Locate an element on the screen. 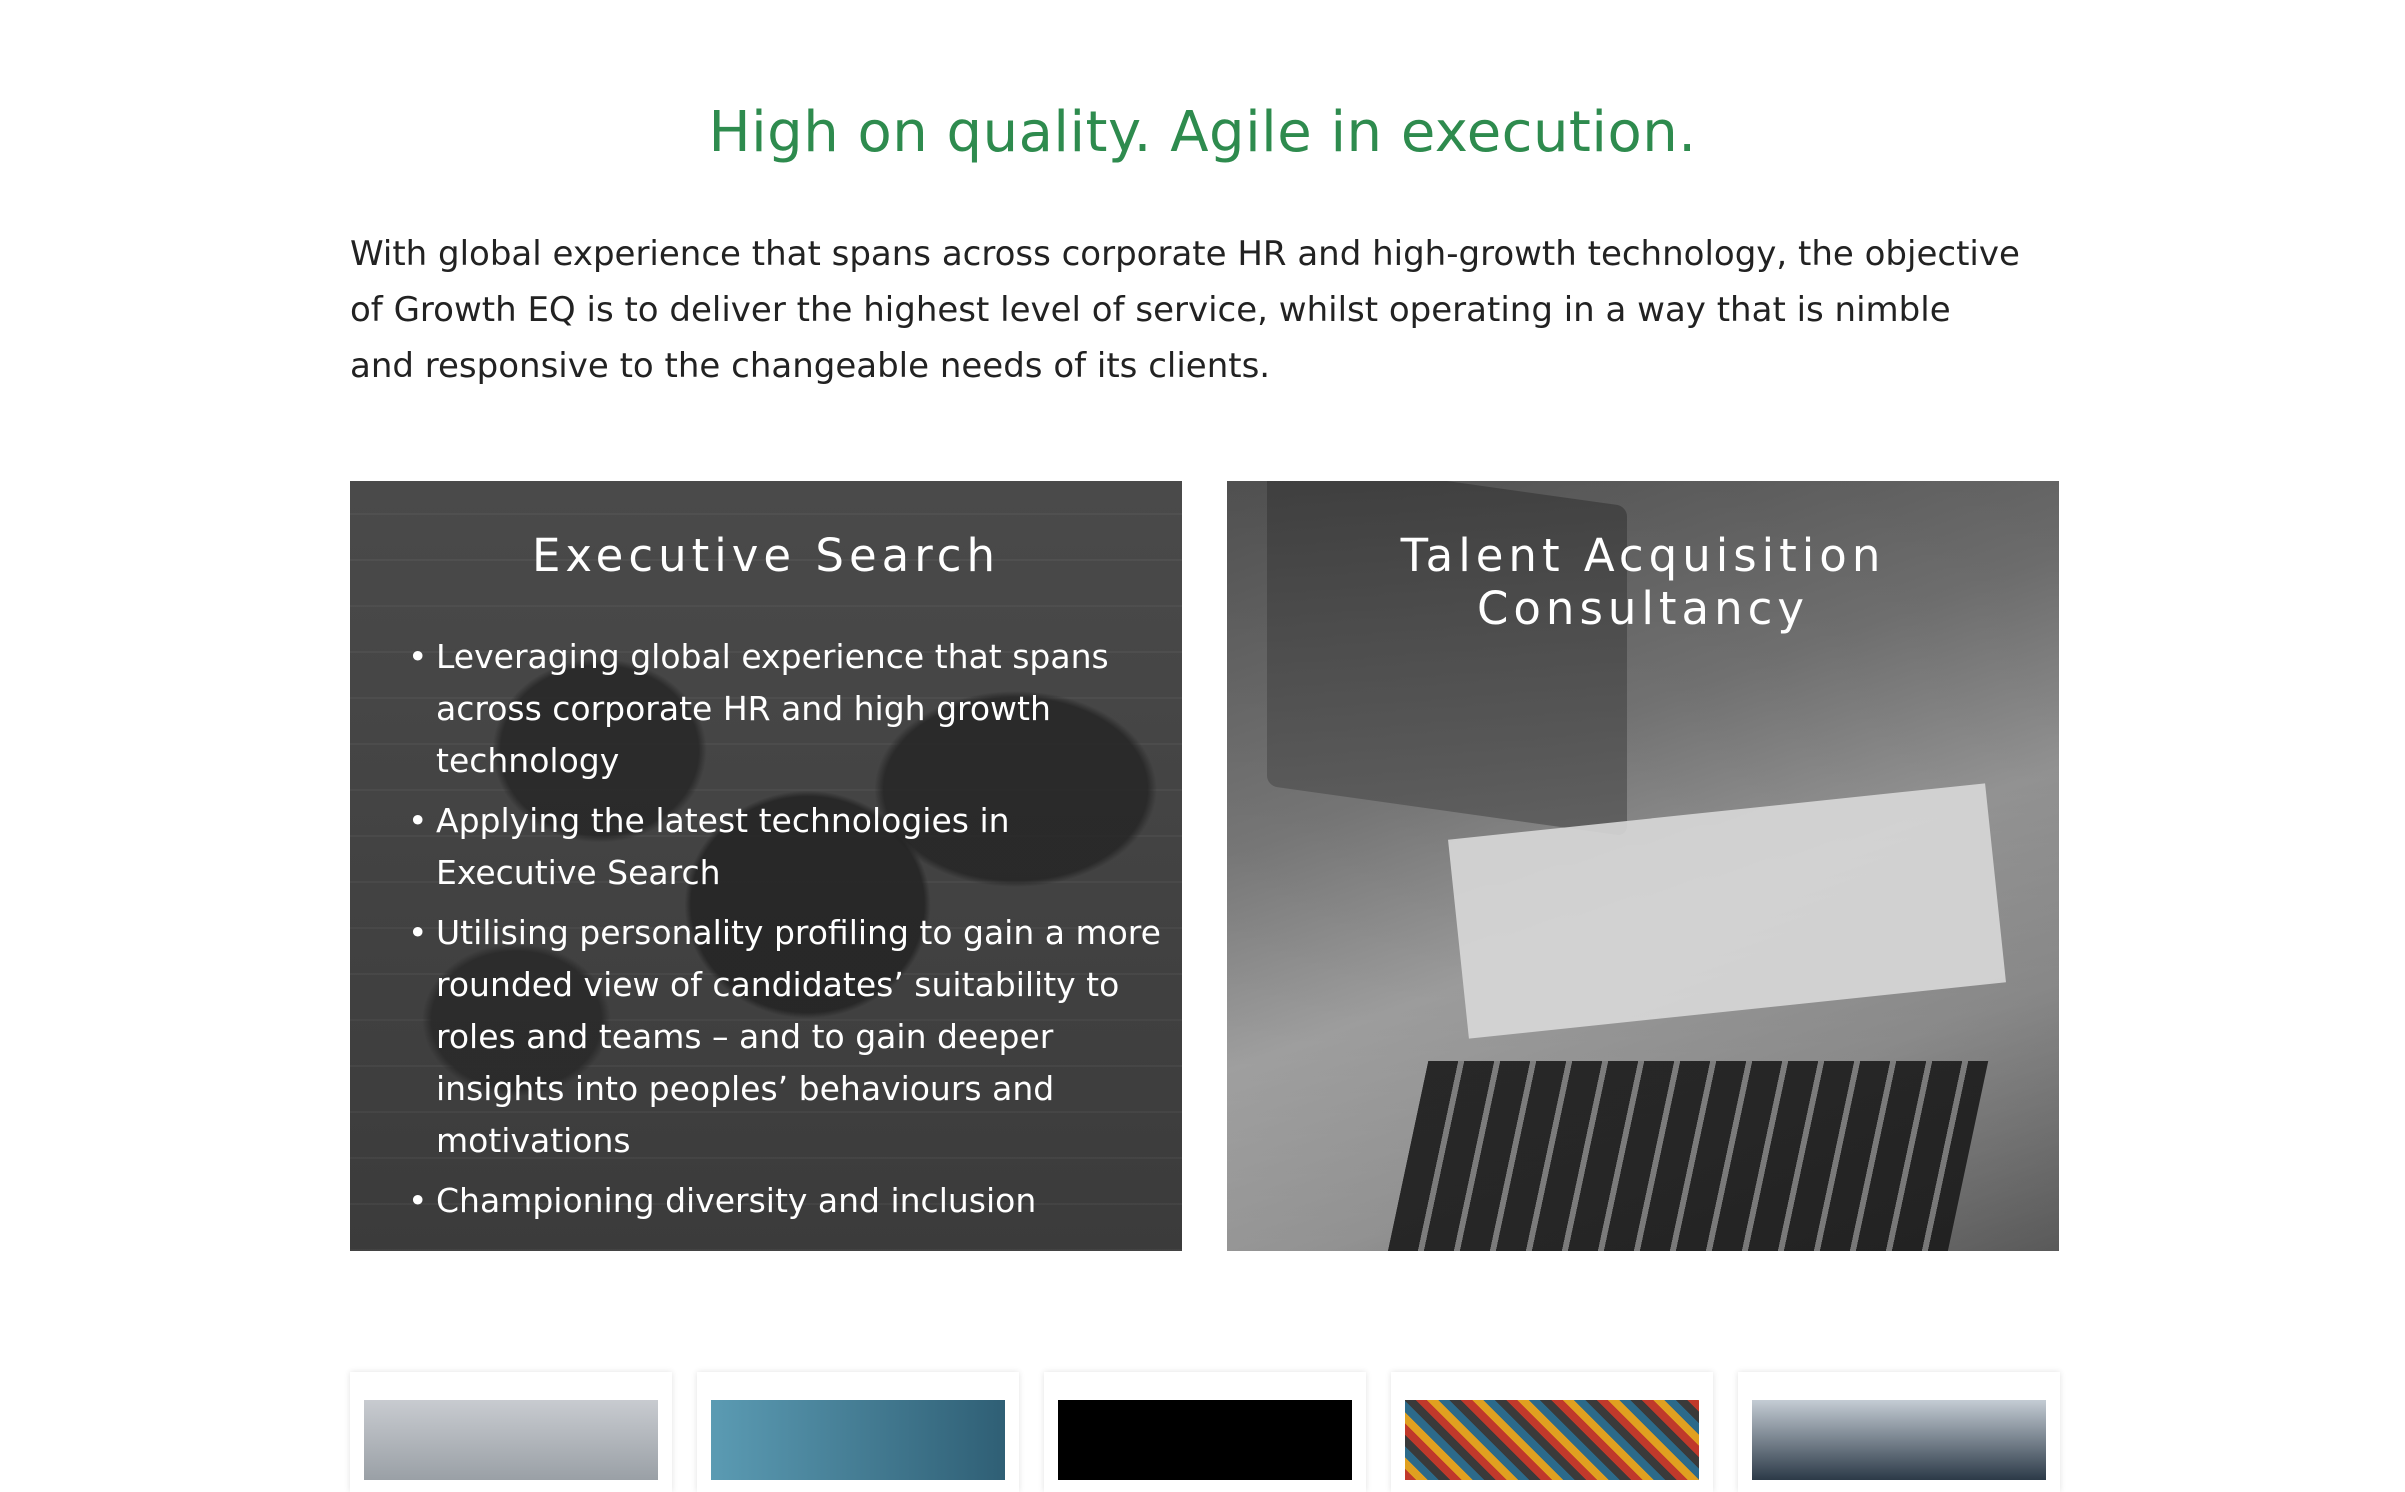  bullet-item: Championing diversity and inclusion is located at coordinates (792, 1201).